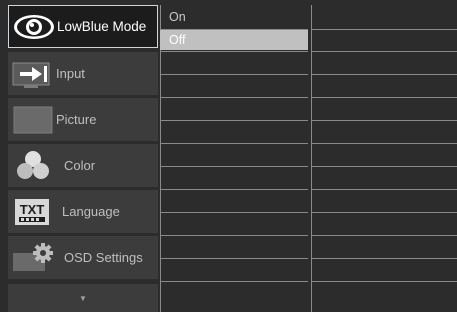  I want to click on menu-item-osd-settings: OSD Settings, so click(83, 257).